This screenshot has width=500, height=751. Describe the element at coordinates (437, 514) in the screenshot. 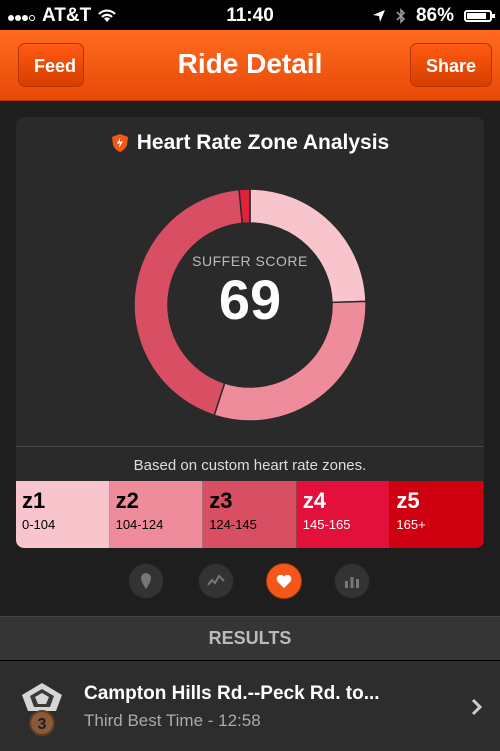

I see `zone-z5: z5 165+` at that location.